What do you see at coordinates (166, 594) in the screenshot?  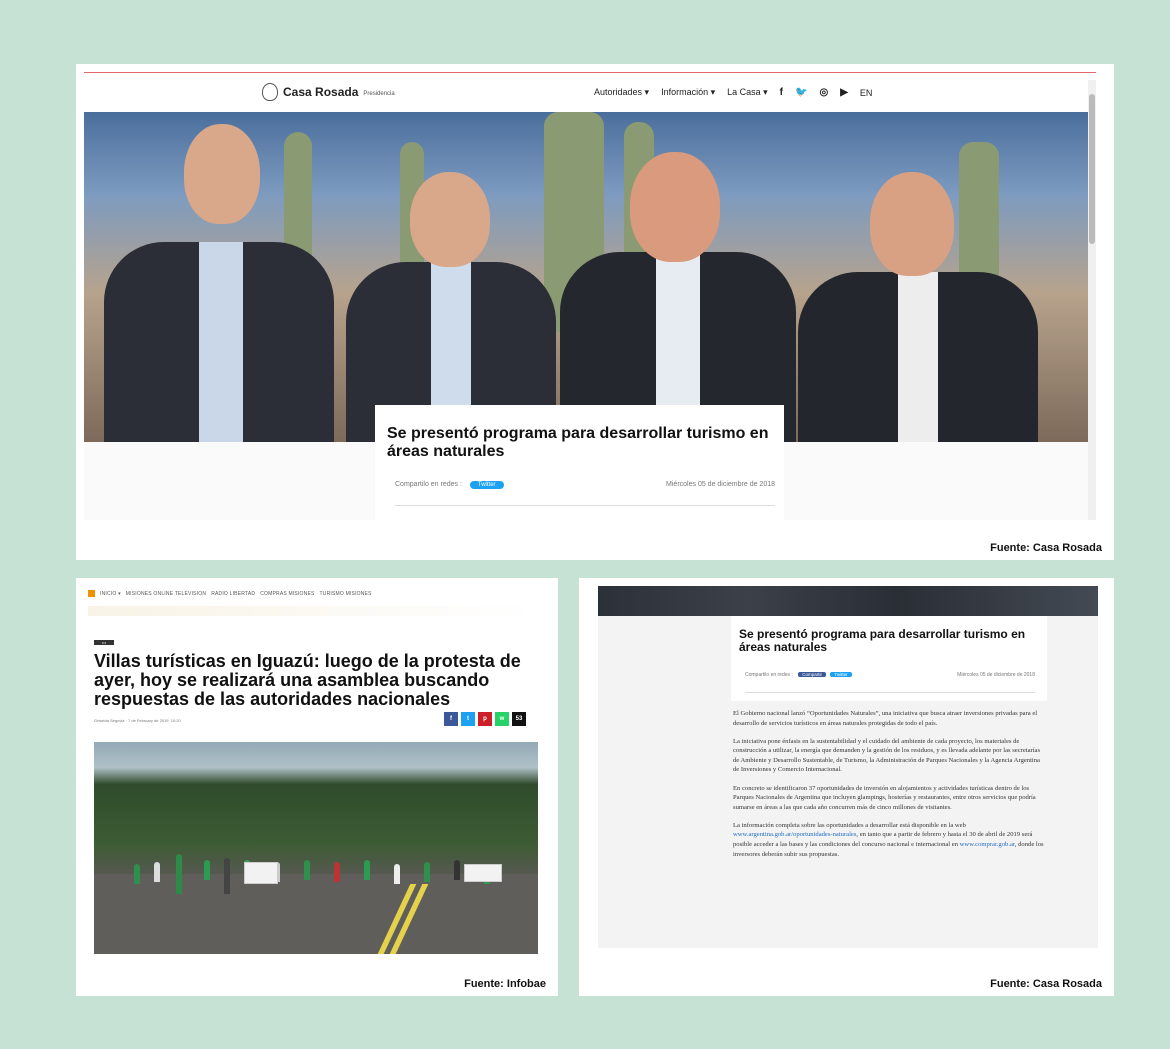 I see `nav-misiones-tv: MISIONES ONLINE TELEVISION` at bounding box center [166, 594].